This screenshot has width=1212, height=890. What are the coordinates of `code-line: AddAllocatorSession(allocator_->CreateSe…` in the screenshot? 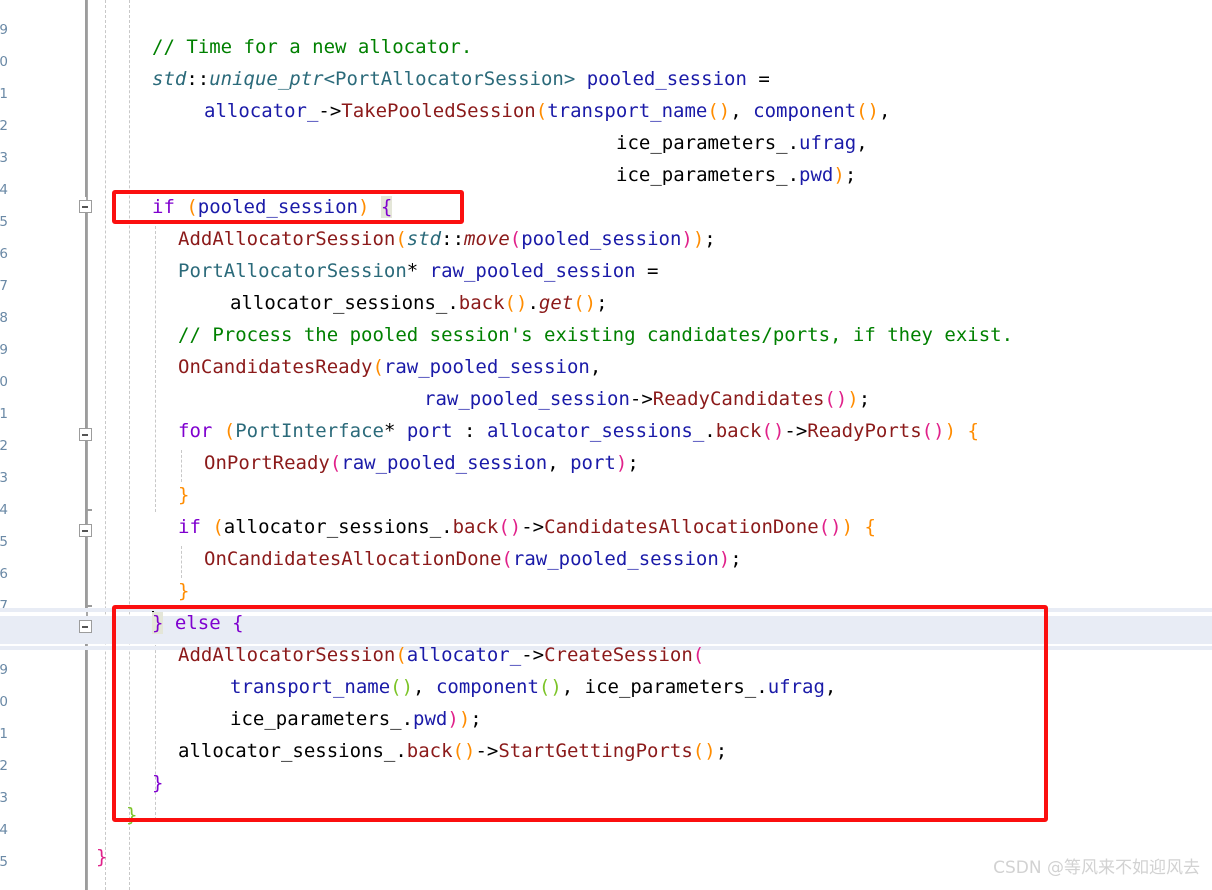 It's located at (441, 655).